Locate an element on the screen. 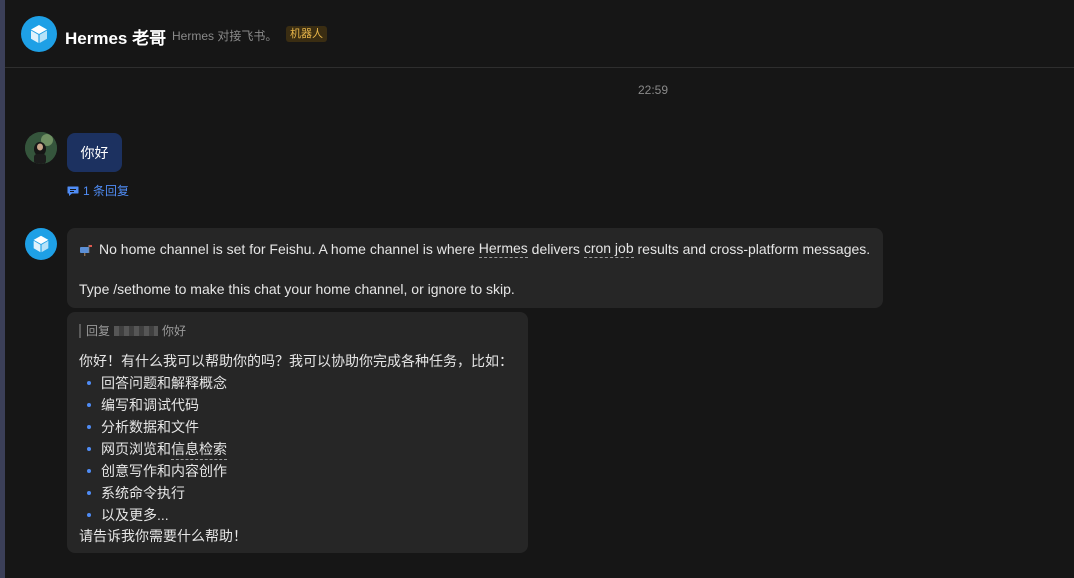  home-channel-text-3: results and cross-platform messages. is located at coordinates (752, 248).